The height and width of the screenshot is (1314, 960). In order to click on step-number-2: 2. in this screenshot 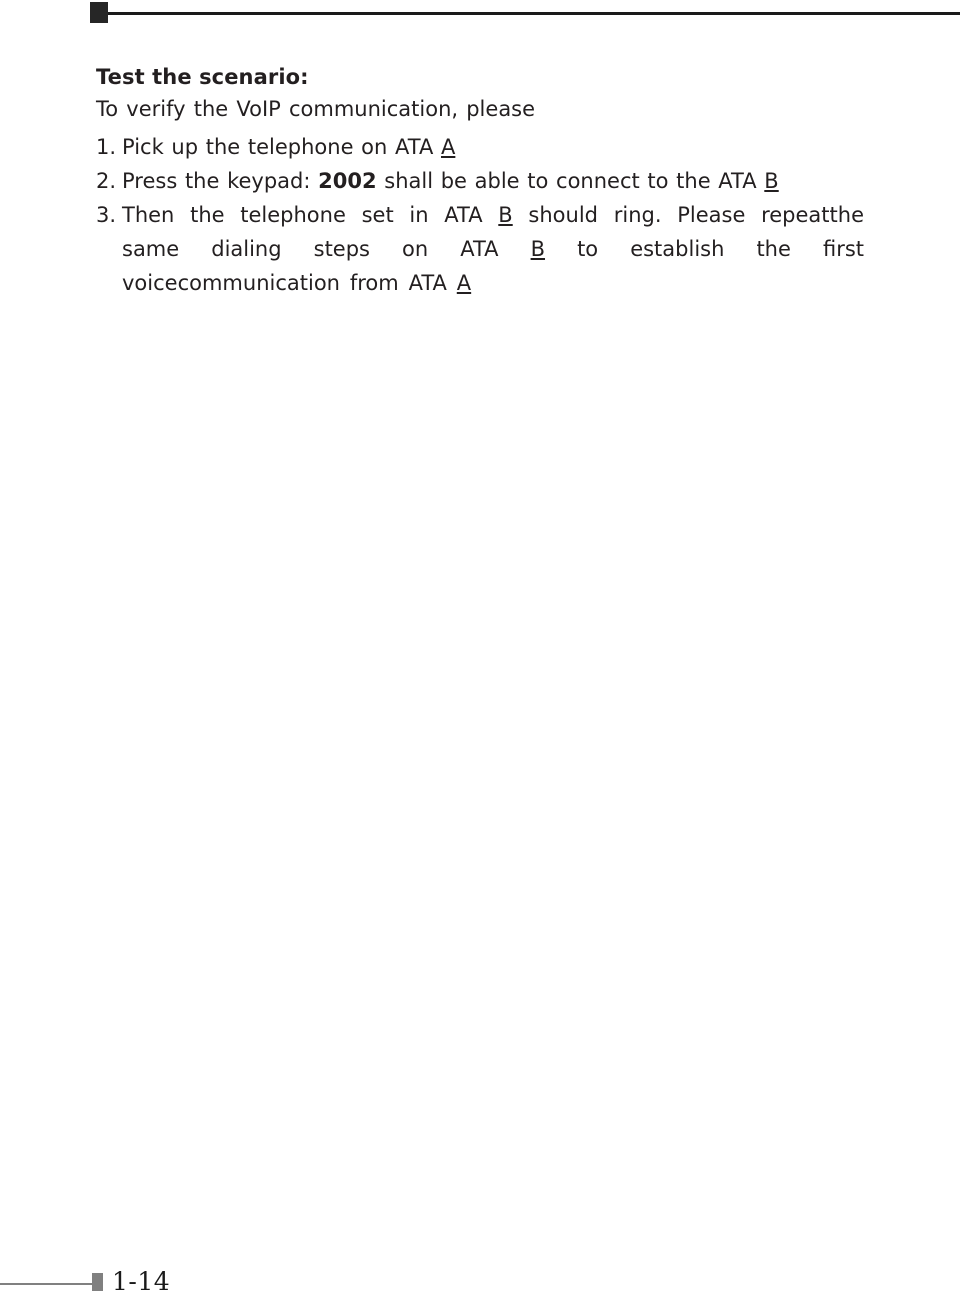, I will do `click(106, 181)`.